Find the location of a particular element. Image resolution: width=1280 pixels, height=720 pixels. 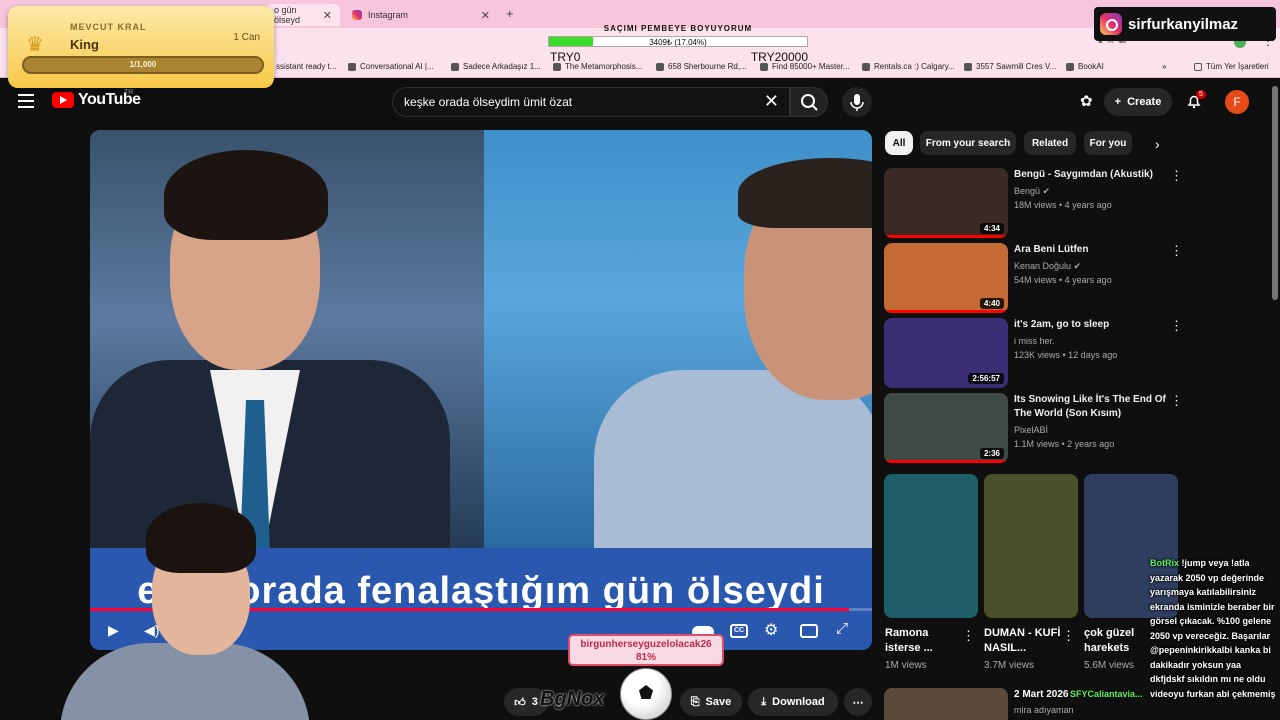

channel-name: Bengü ✔ is located at coordinates (1032, 191).